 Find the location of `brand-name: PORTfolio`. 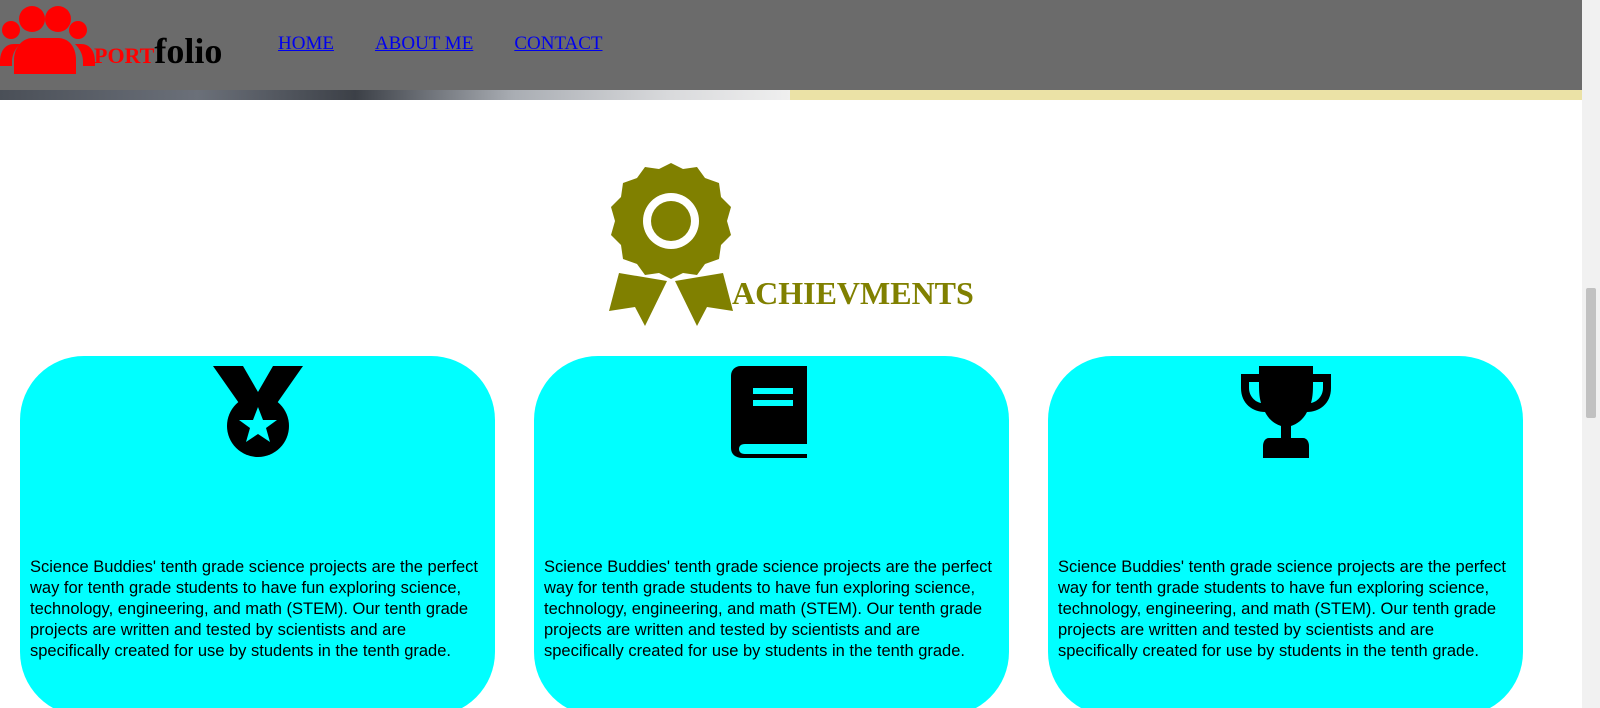

brand-name: PORTfolio is located at coordinates (158, 51).